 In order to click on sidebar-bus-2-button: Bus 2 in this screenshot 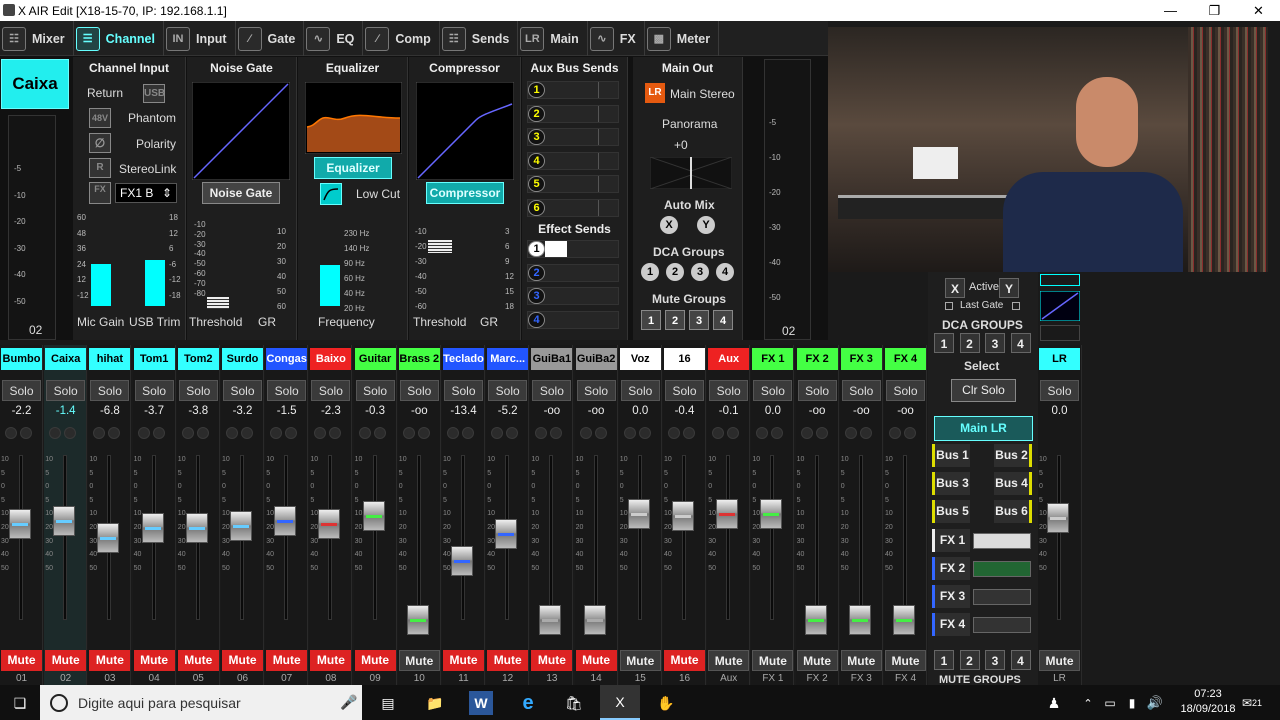, I will do `click(1013, 455)`.